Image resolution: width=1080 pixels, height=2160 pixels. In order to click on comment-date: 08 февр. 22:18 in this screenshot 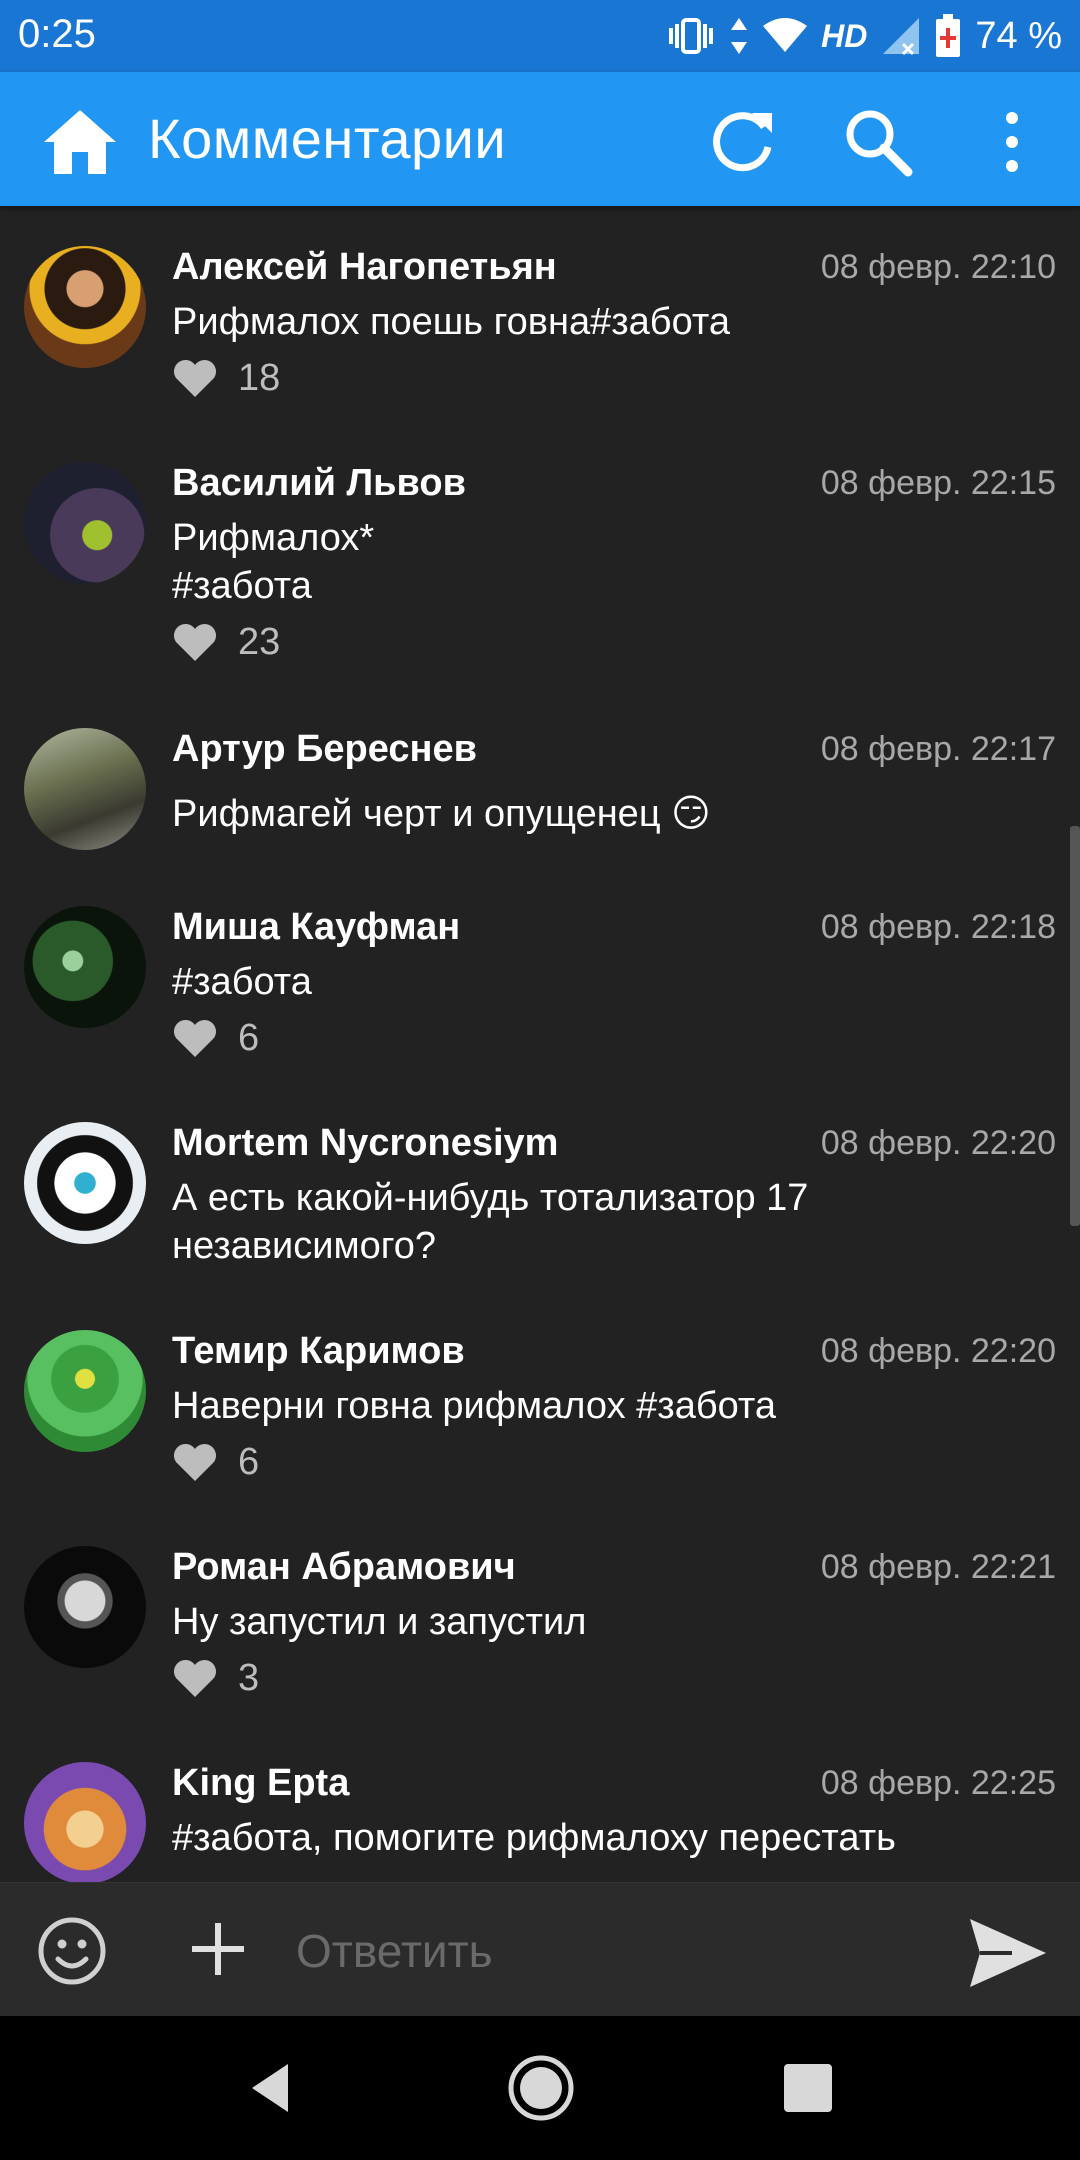, I will do `click(938, 927)`.